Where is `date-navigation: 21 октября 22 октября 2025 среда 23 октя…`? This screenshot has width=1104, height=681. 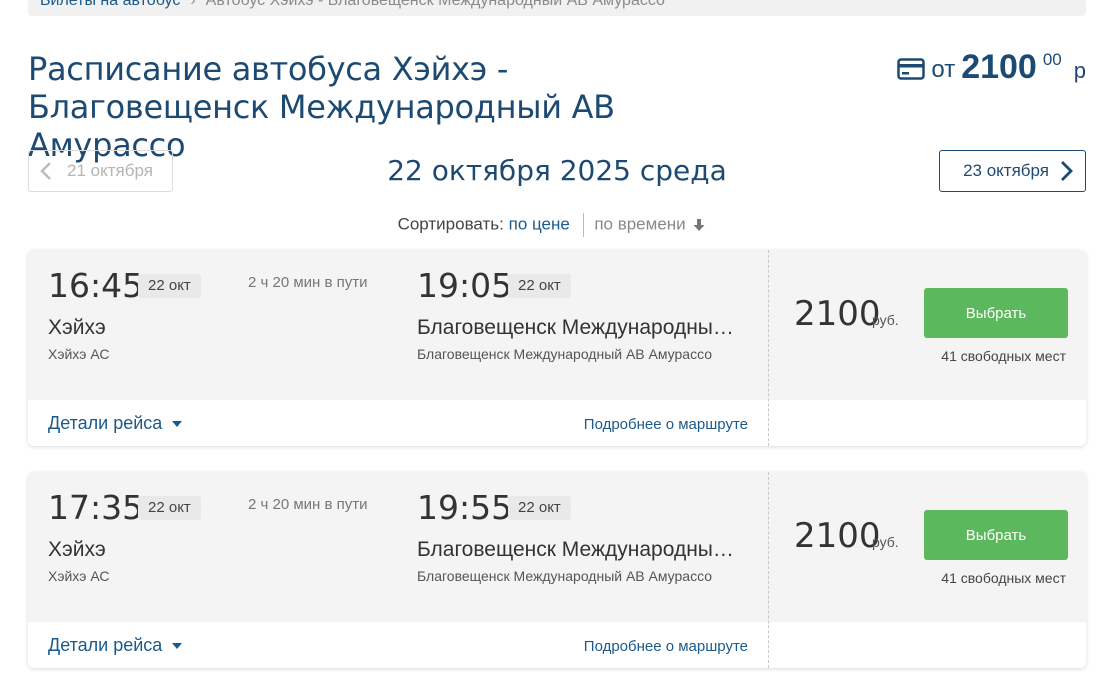 date-navigation: 21 октября 22 октября 2025 среда 23 октя… is located at coordinates (557, 171).